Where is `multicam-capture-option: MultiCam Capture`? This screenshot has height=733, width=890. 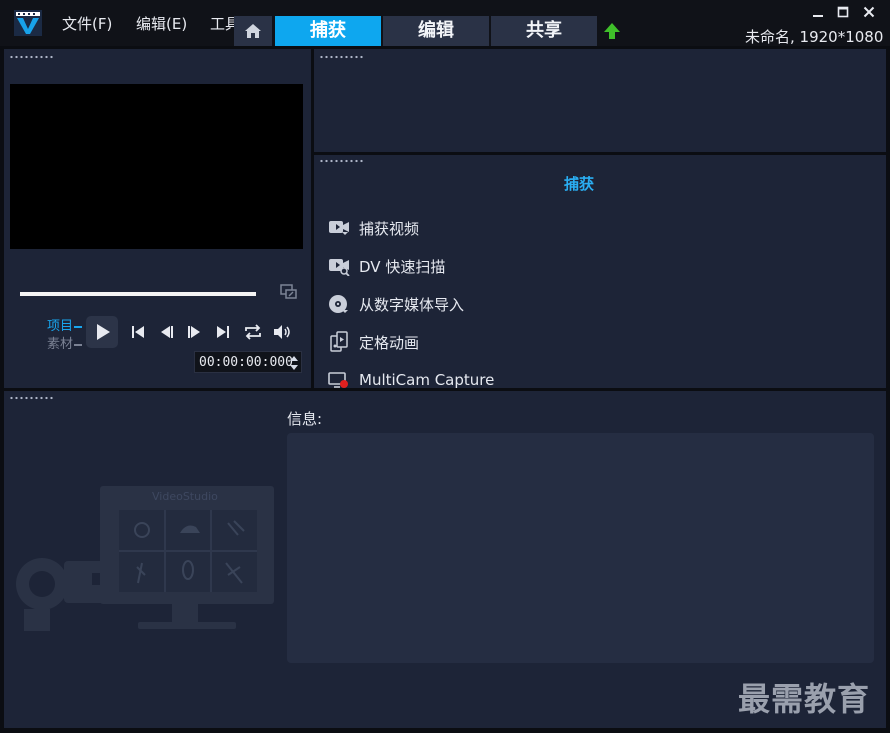
multicam-capture-option: MultiCam Capture is located at coordinates (411, 377).